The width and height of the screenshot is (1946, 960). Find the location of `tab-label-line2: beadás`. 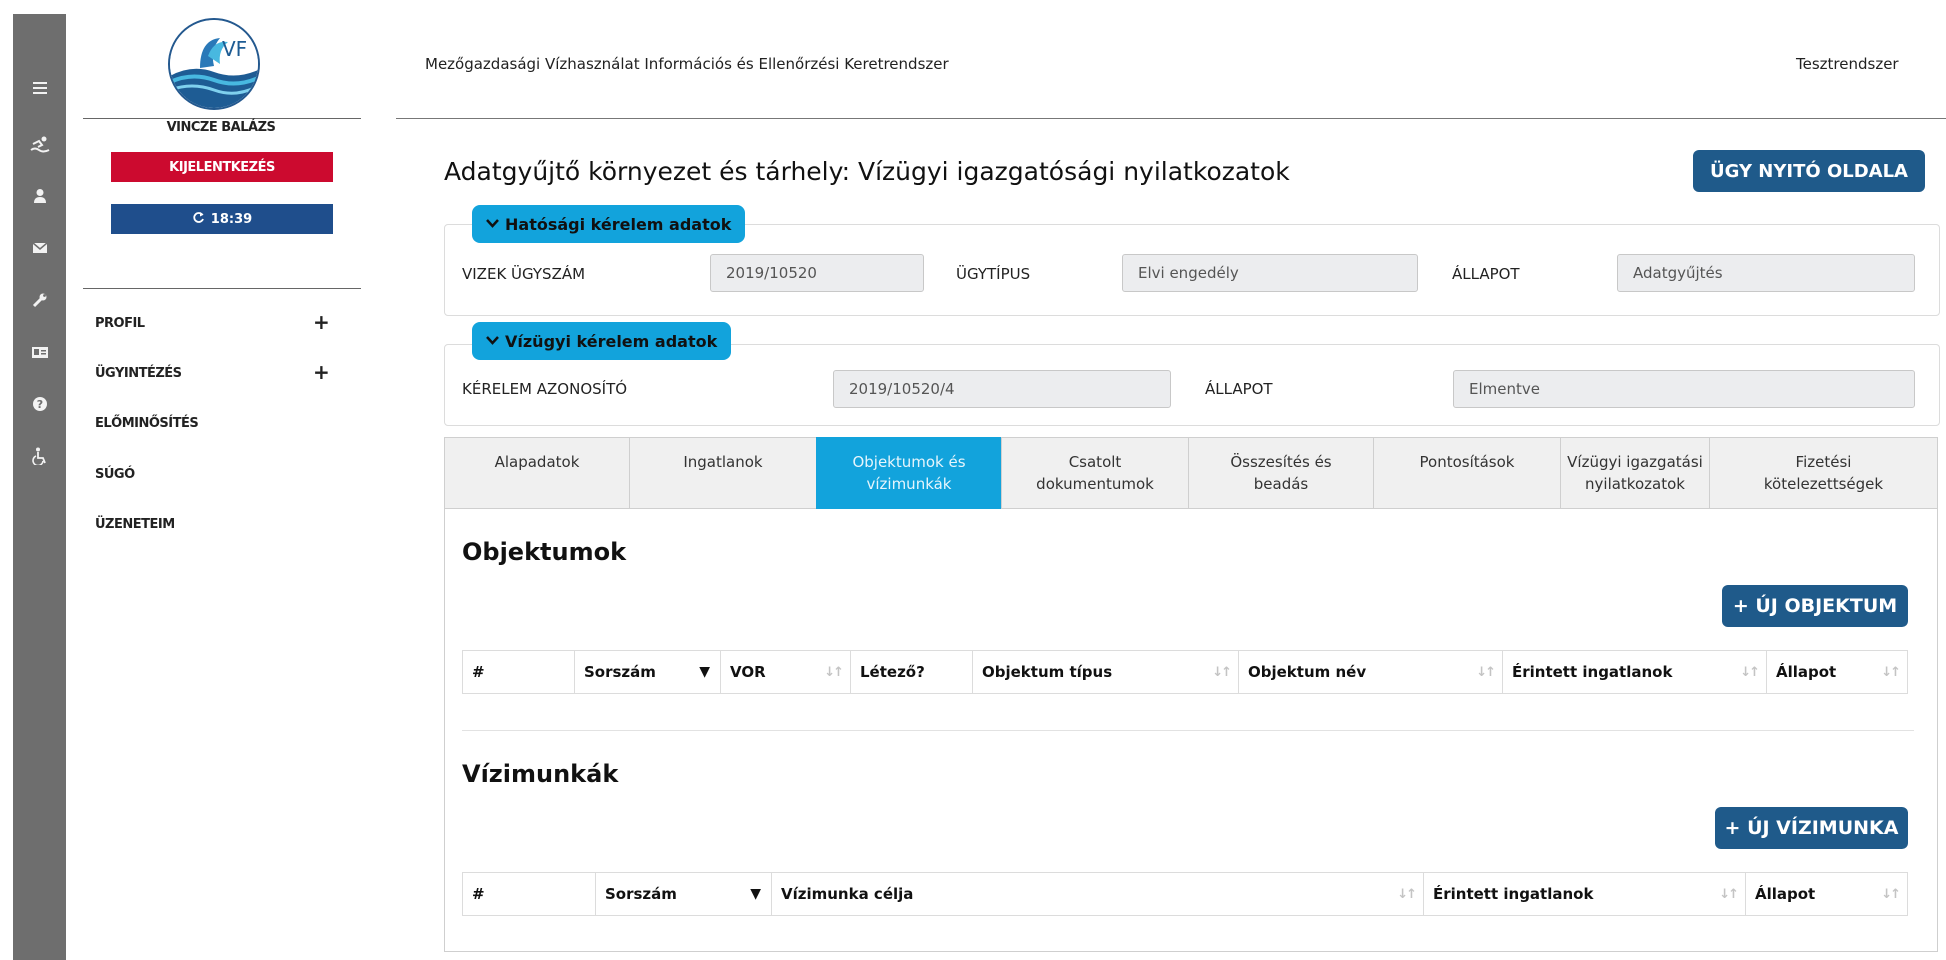

tab-label-line2: beadás is located at coordinates (1281, 484).